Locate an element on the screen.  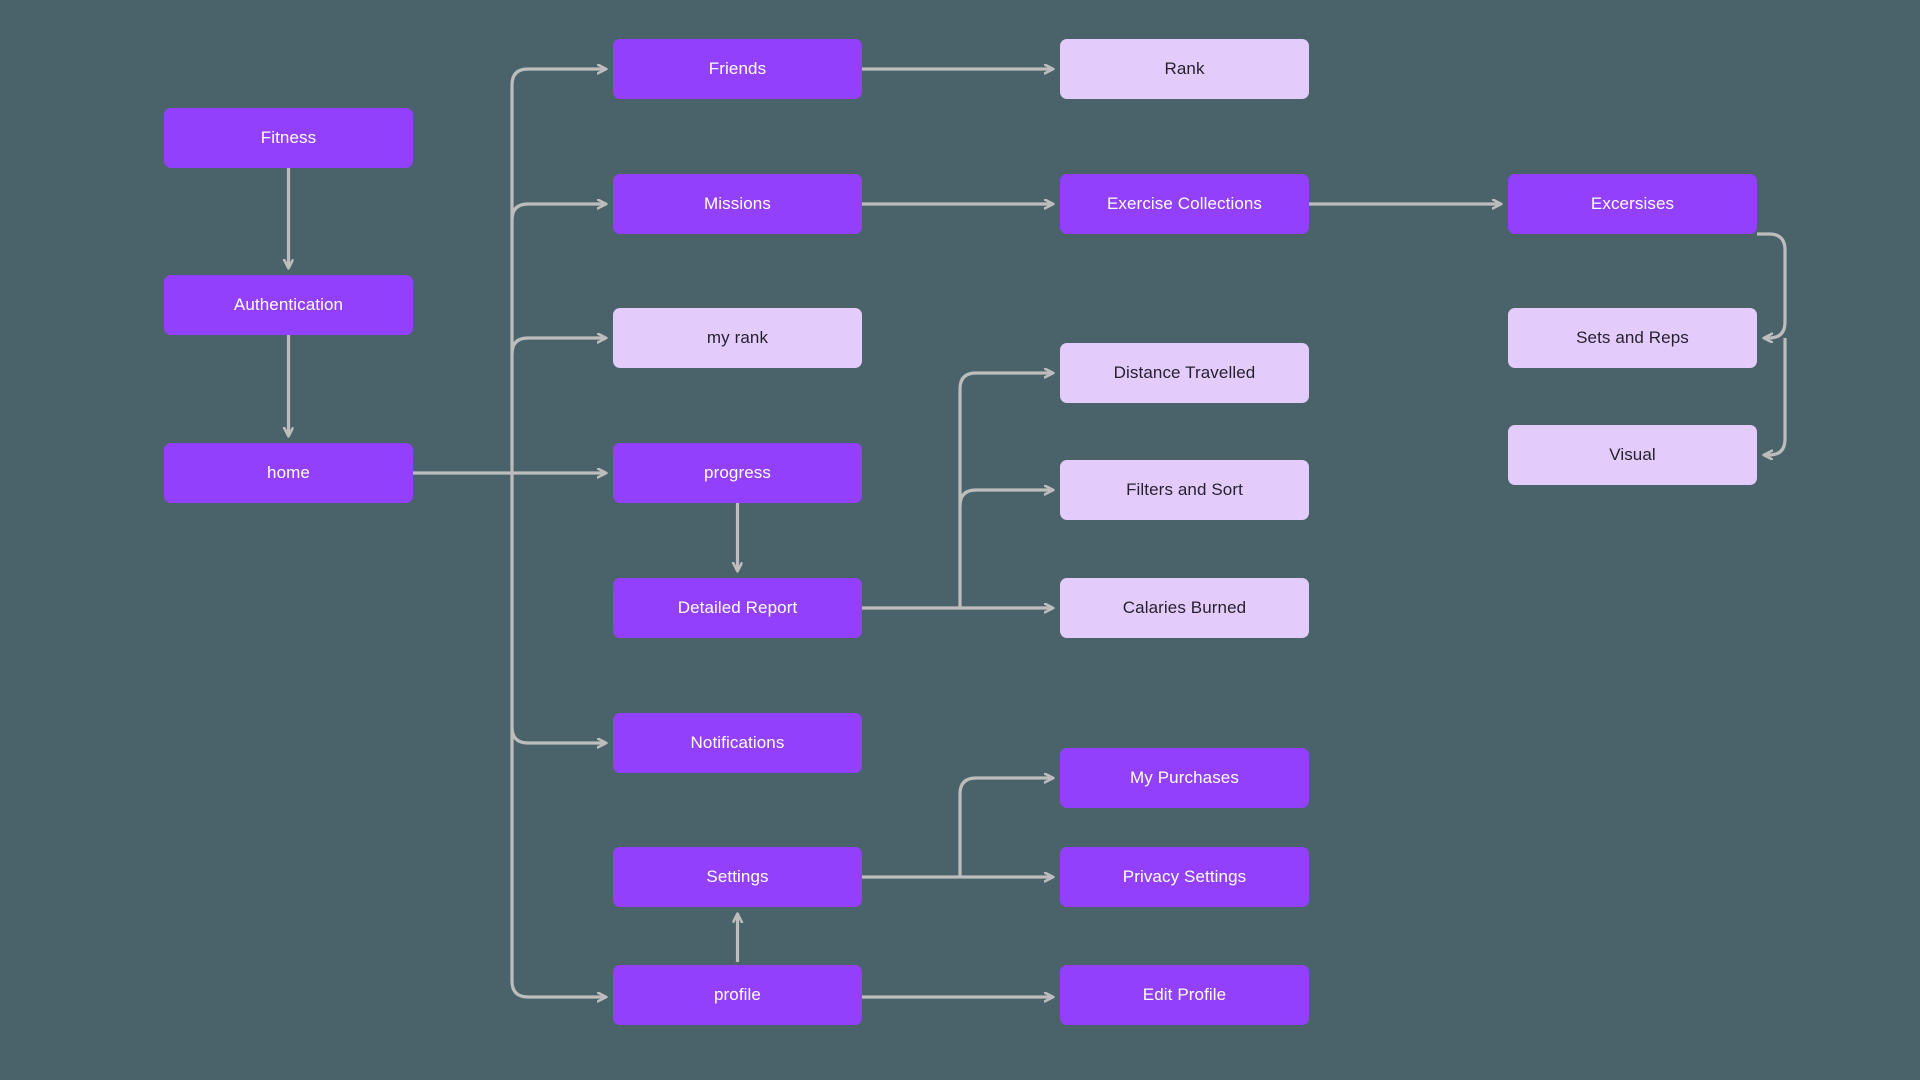
node-edit-profile: Edit Profile is located at coordinates (1184, 995).